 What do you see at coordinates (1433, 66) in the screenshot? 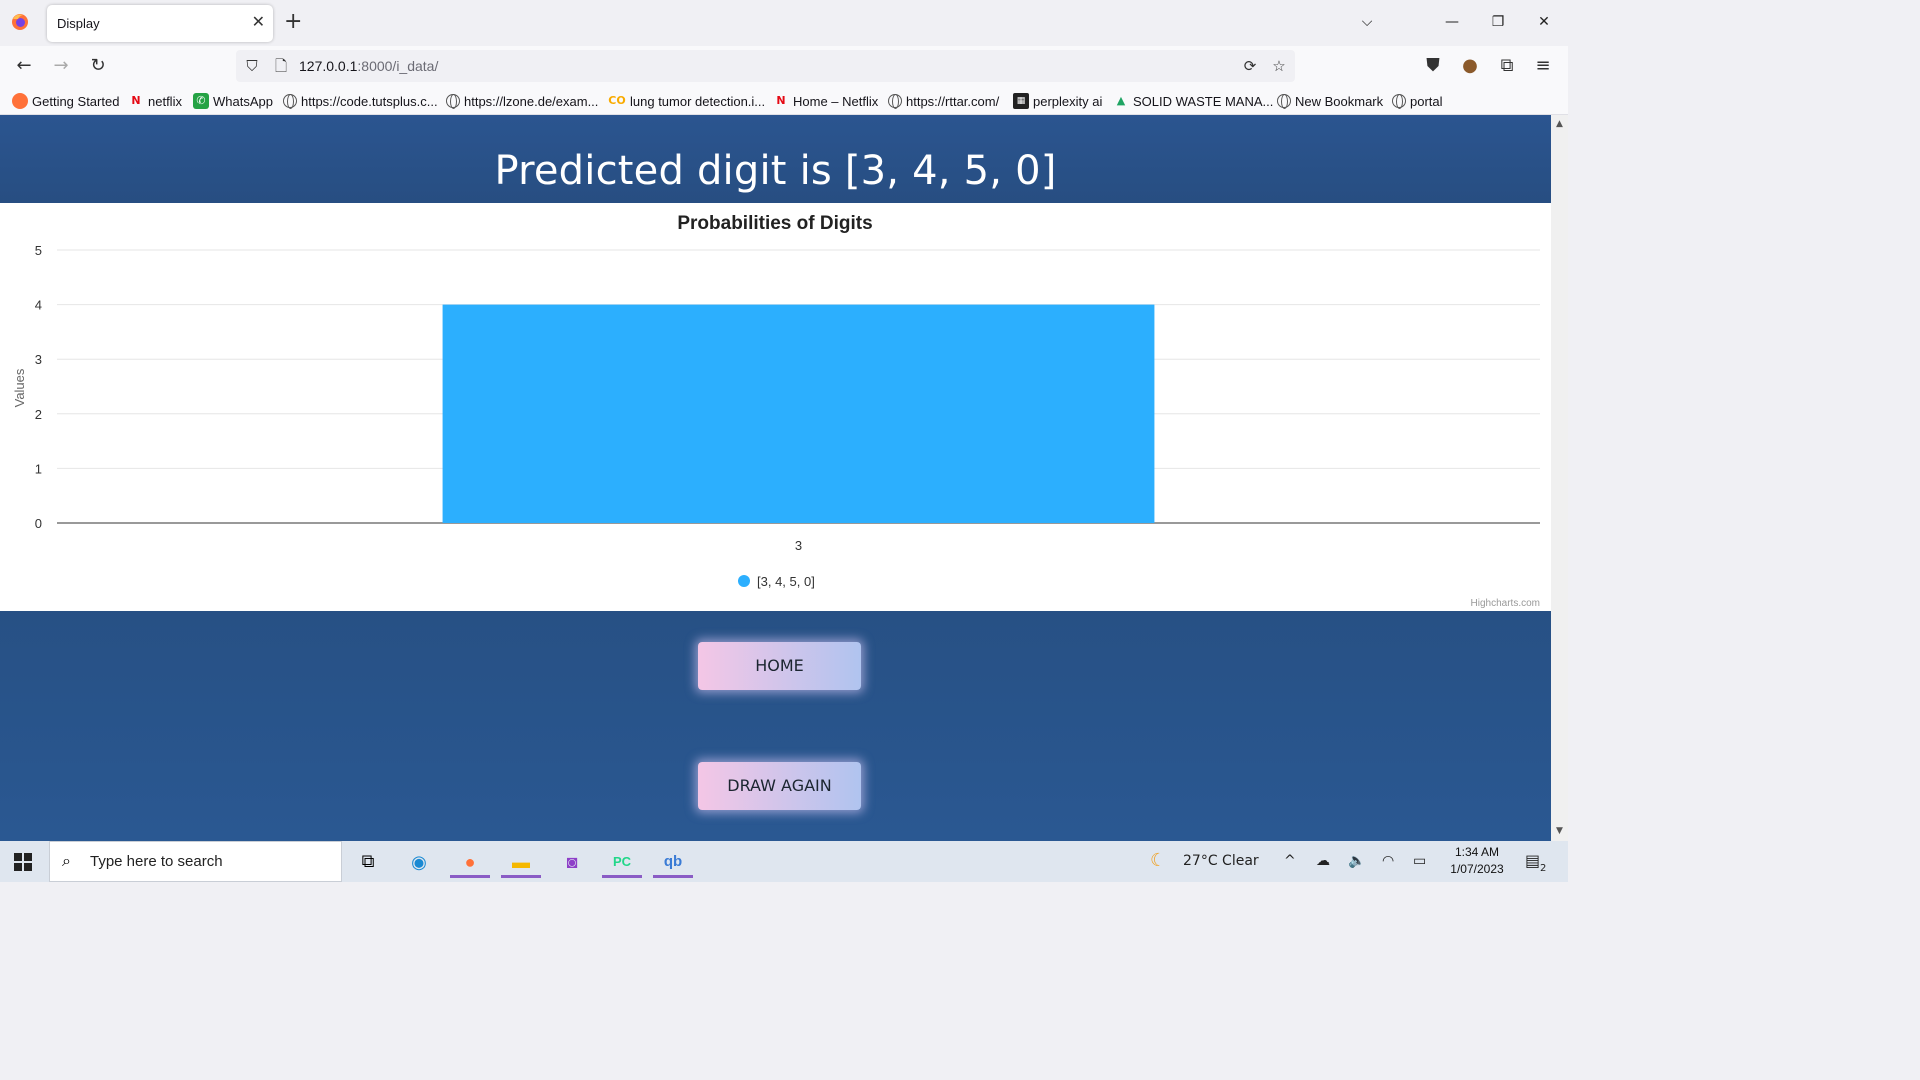
I see `pocket-icon: ⛊` at bounding box center [1433, 66].